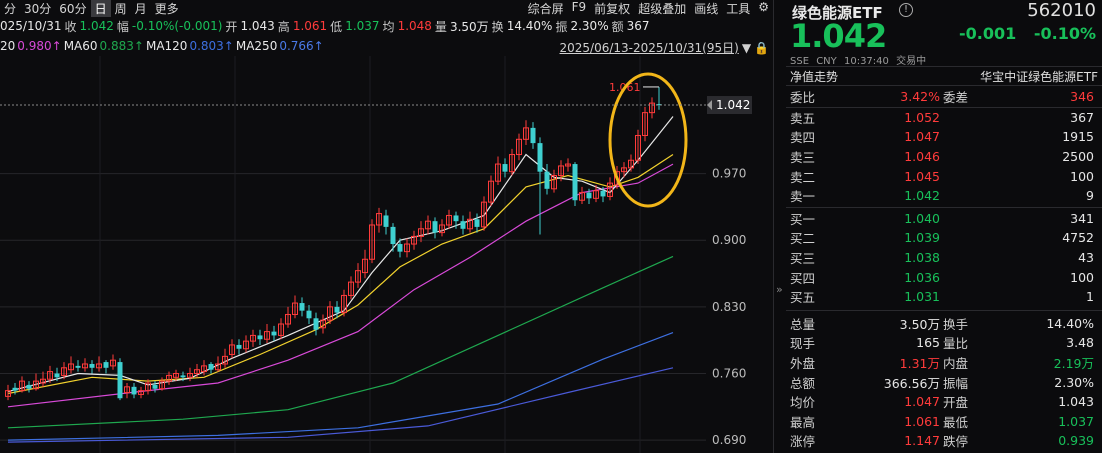  I want to click on ask-price: 1.045, so click(922, 176).